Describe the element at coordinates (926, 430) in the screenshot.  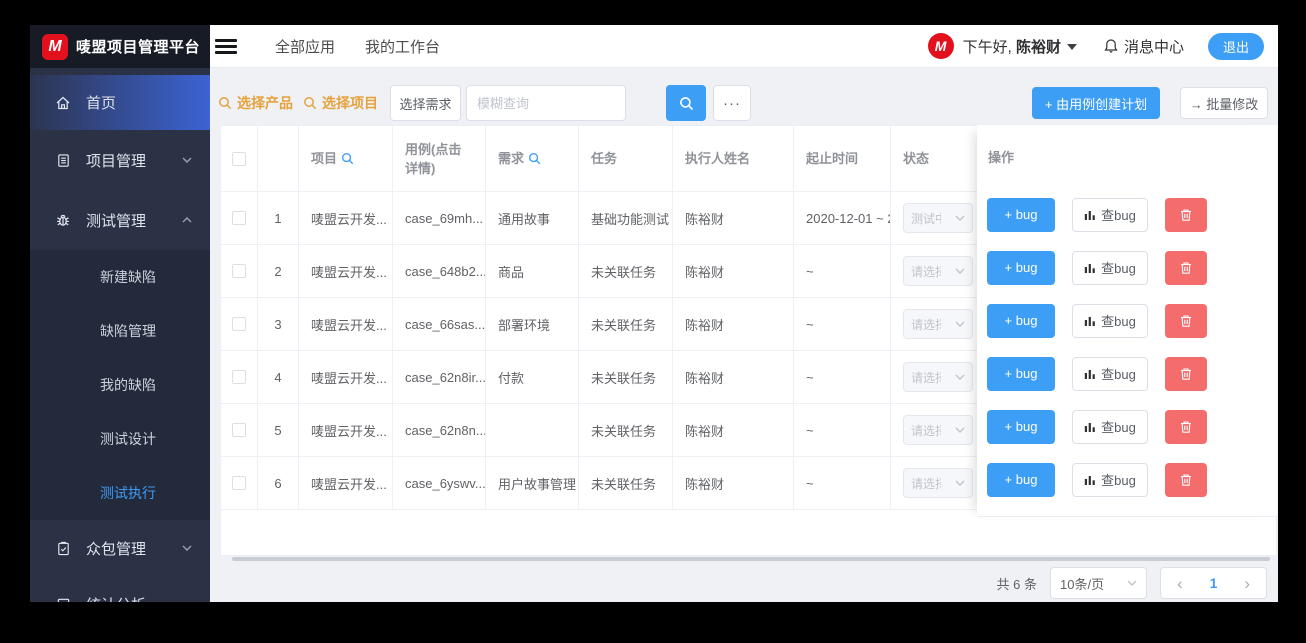
I see `status-select-value: 请选择` at that location.